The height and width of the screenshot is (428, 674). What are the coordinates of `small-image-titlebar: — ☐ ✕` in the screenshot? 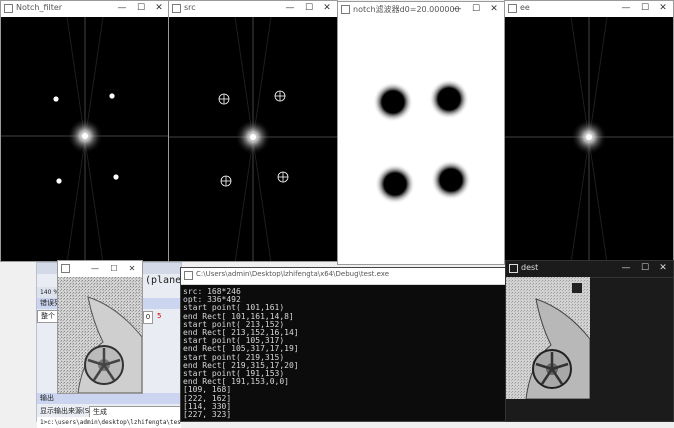 It's located at (100, 269).